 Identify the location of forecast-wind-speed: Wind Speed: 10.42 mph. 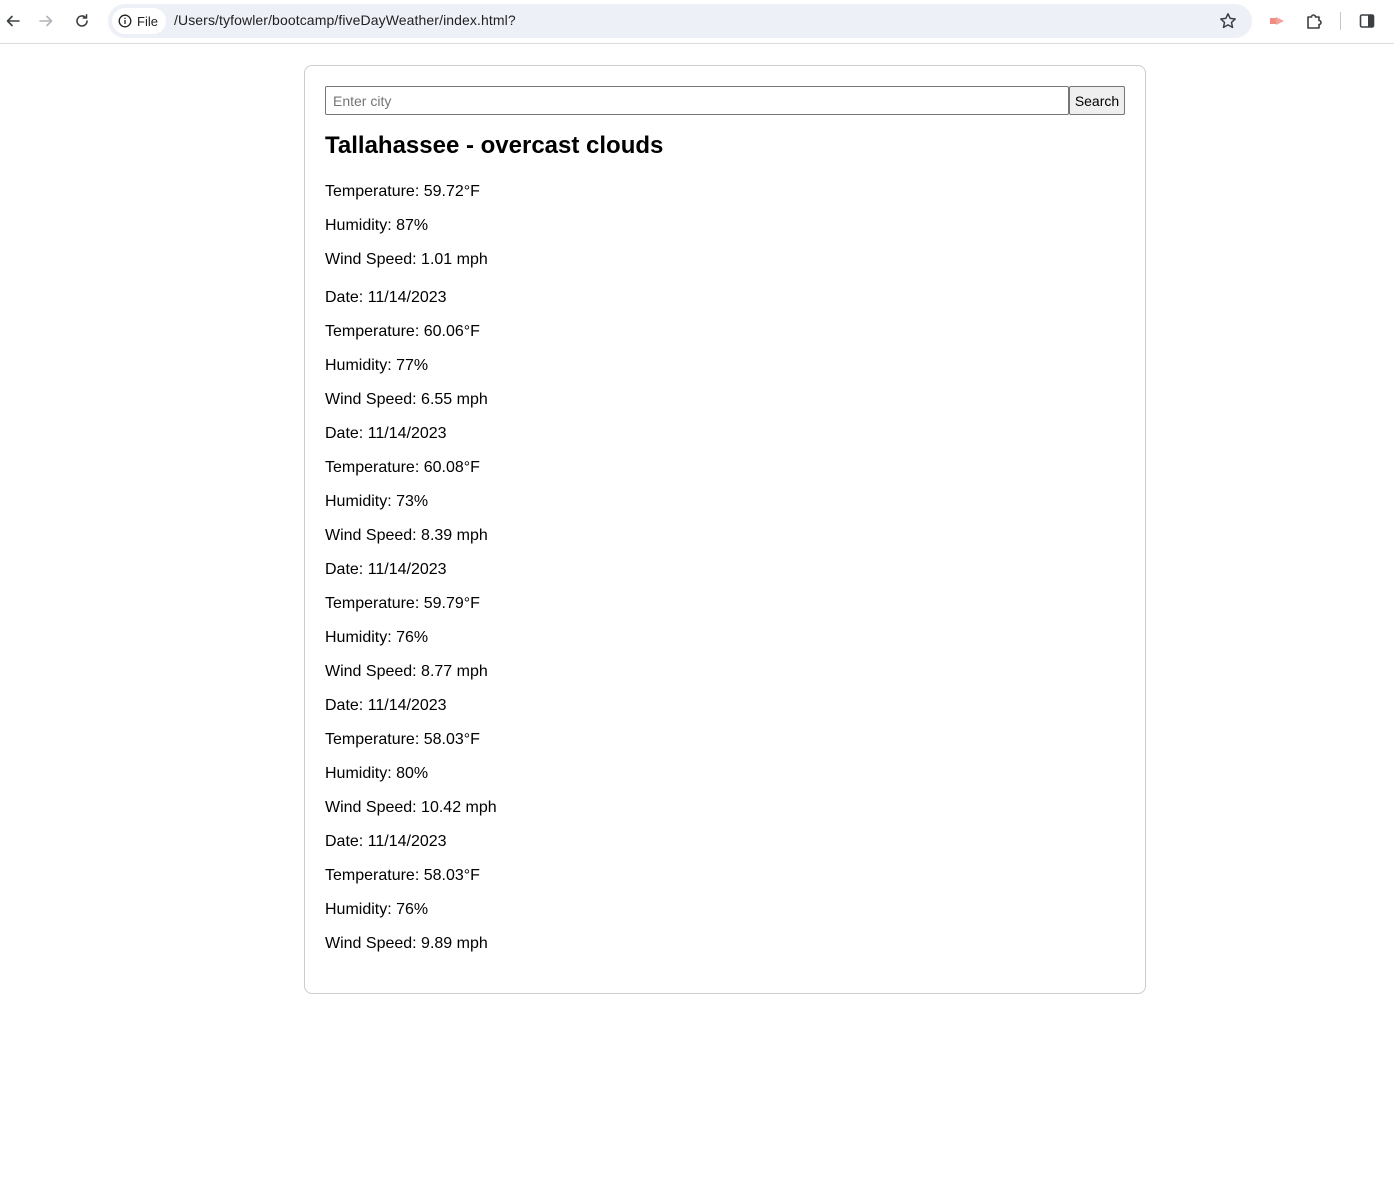
(411, 807).